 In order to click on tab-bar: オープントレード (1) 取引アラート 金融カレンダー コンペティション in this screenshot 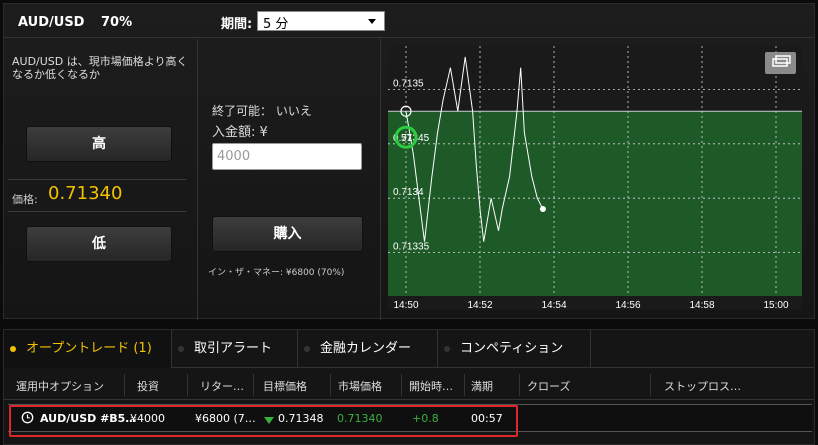, I will do `click(409, 349)`.